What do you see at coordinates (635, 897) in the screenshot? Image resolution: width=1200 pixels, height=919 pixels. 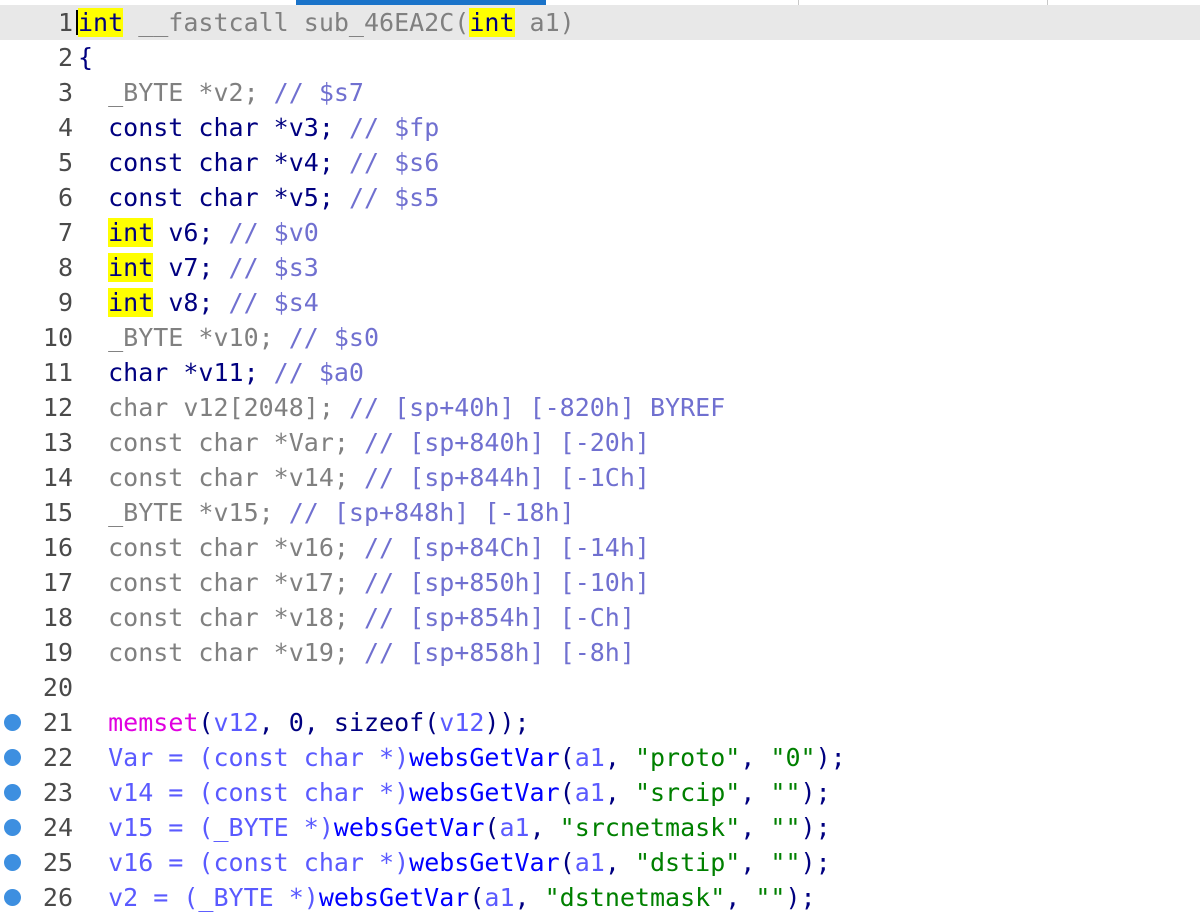 I see `code-token: "dstnetmask"` at bounding box center [635, 897].